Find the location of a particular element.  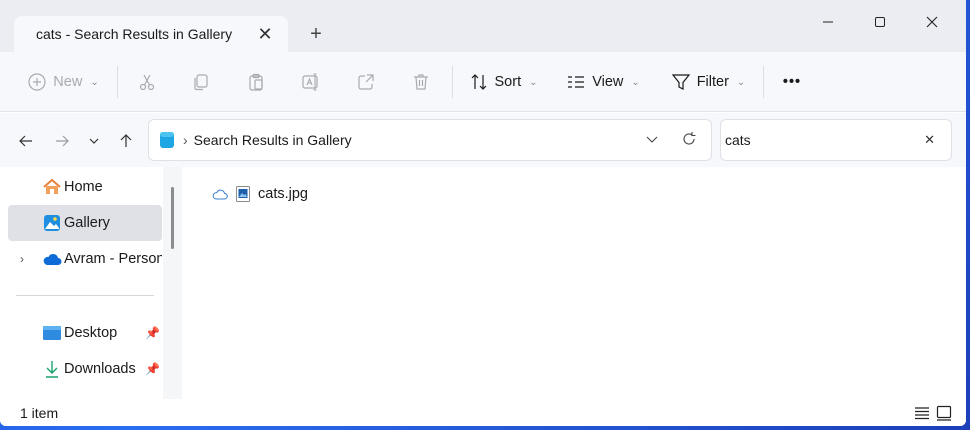

desktop-icon is located at coordinates (52, 333).